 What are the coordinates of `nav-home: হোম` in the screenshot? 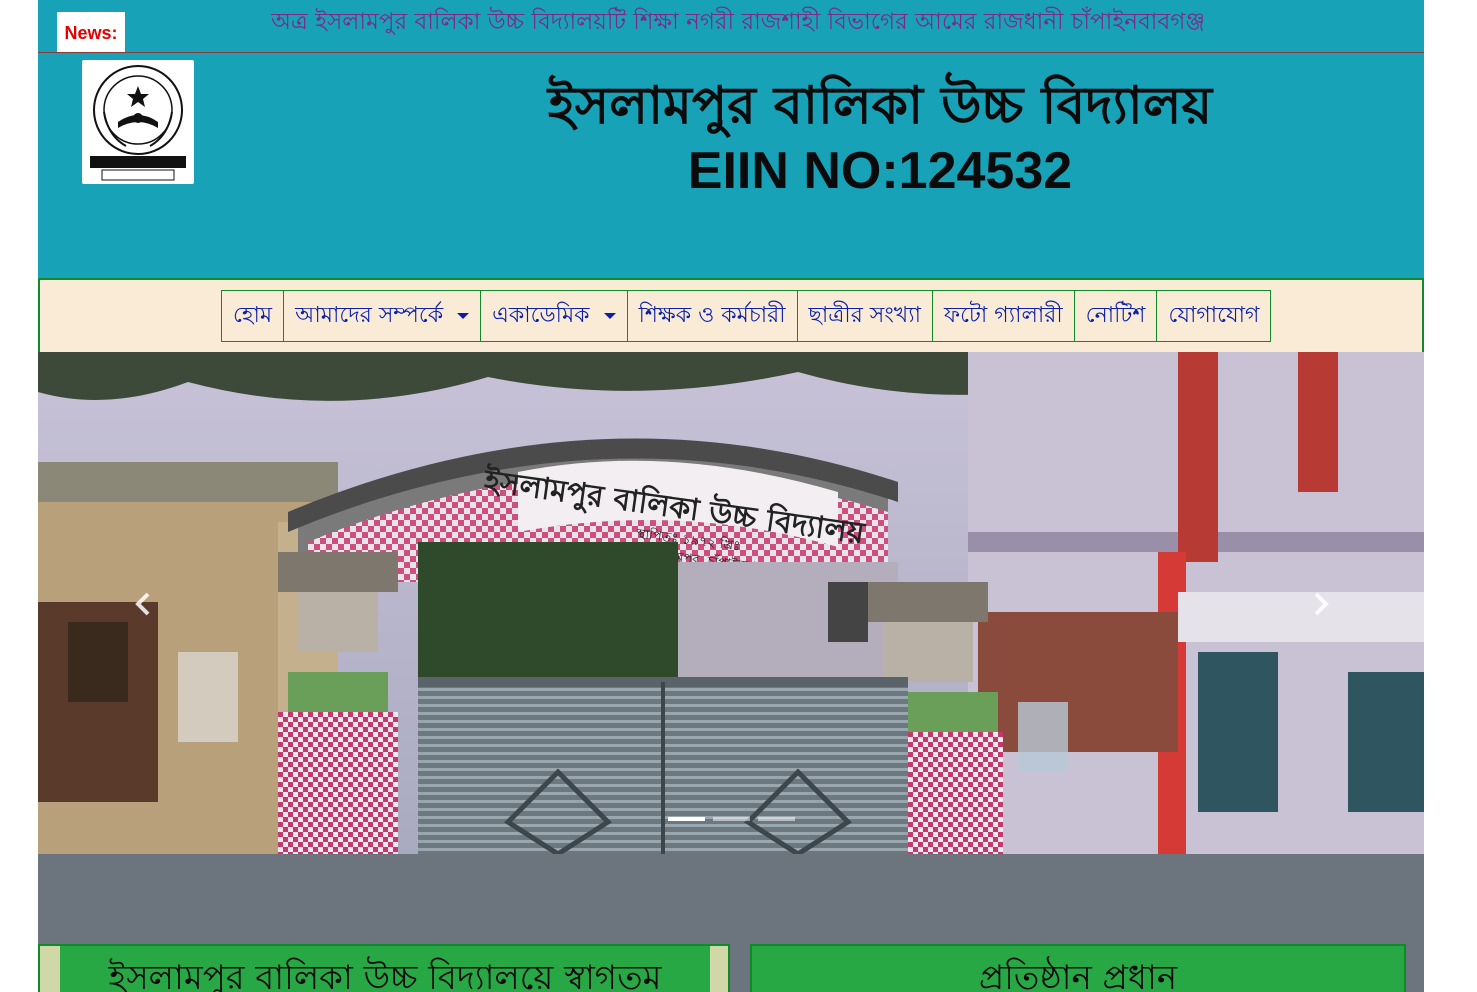 It's located at (253, 316).